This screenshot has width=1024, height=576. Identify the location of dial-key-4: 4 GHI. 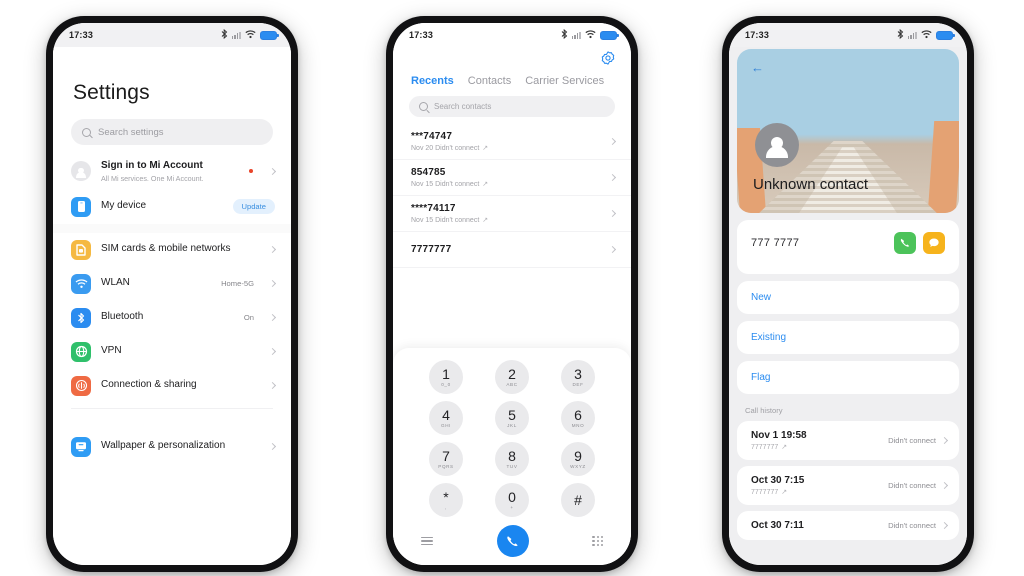
(446, 418).